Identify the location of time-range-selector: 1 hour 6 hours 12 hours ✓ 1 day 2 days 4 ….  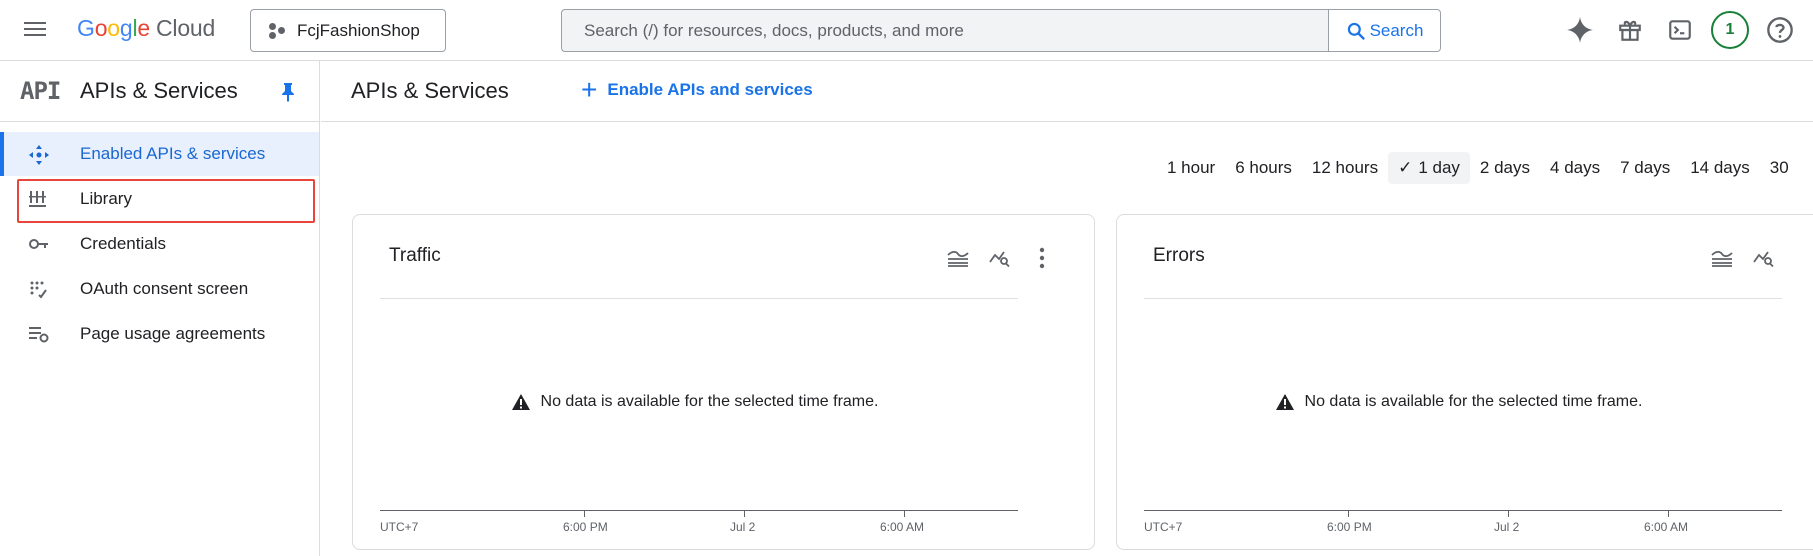
(1478, 168).